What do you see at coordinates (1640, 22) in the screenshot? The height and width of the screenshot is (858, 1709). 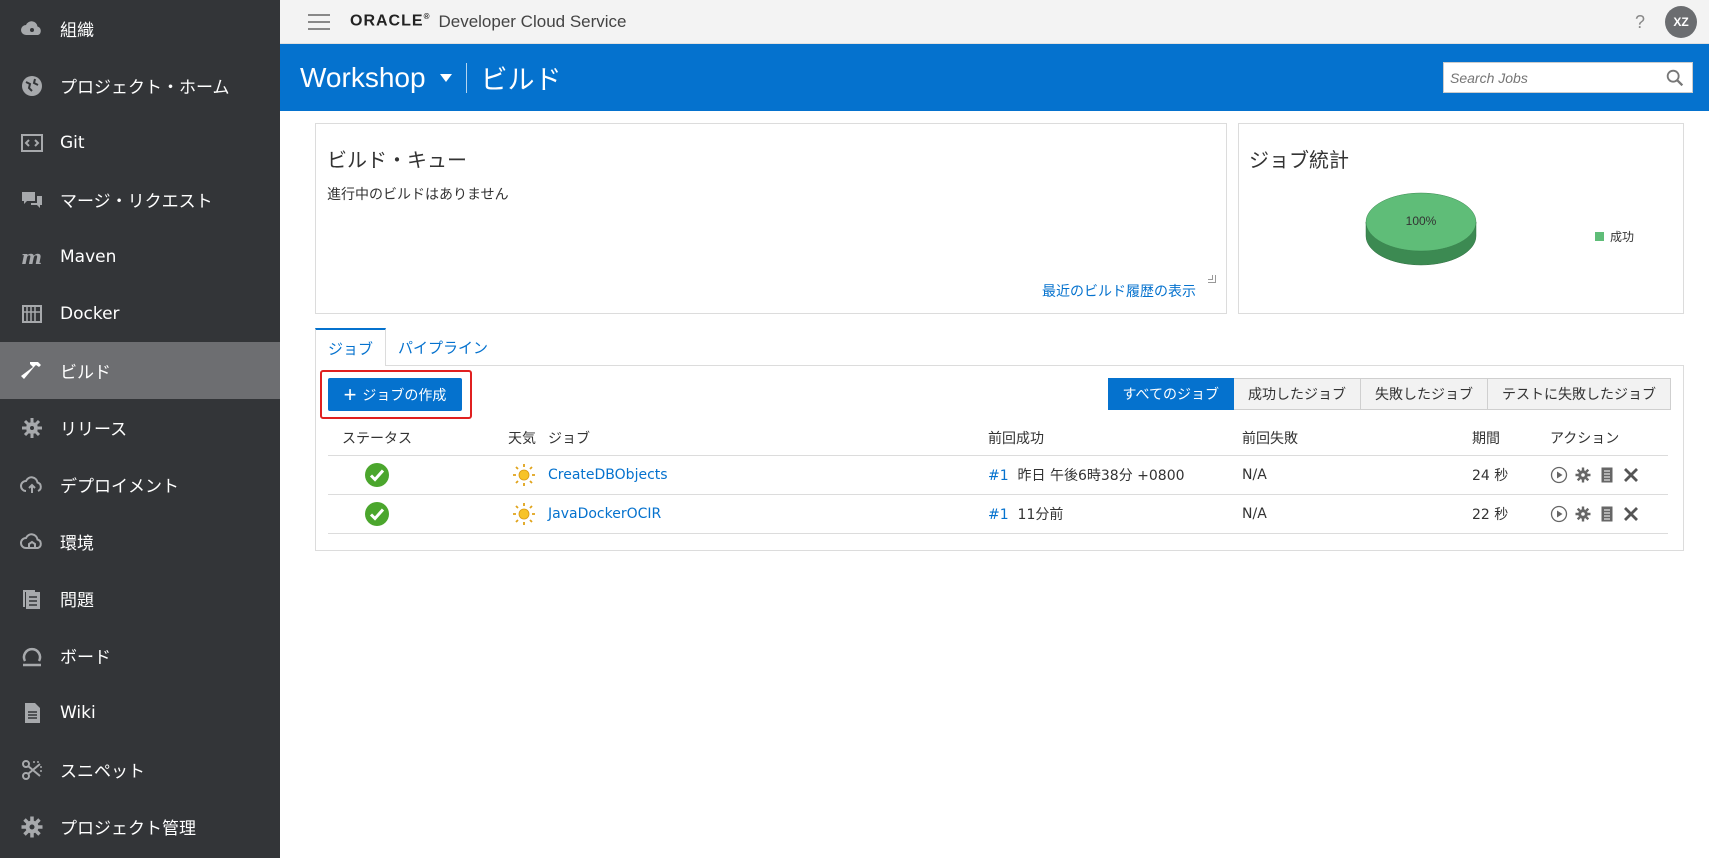 I see `help-icon: ?` at bounding box center [1640, 22].